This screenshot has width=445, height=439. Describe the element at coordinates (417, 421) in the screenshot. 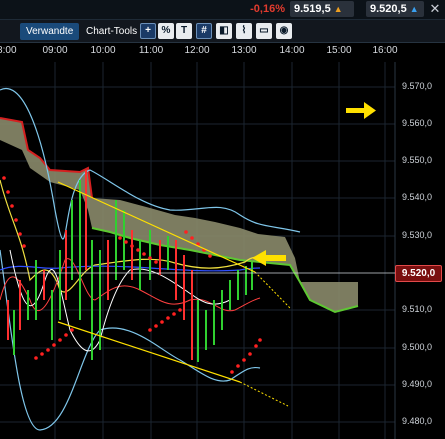

I see `price-tick: 9.480,0` at that location.